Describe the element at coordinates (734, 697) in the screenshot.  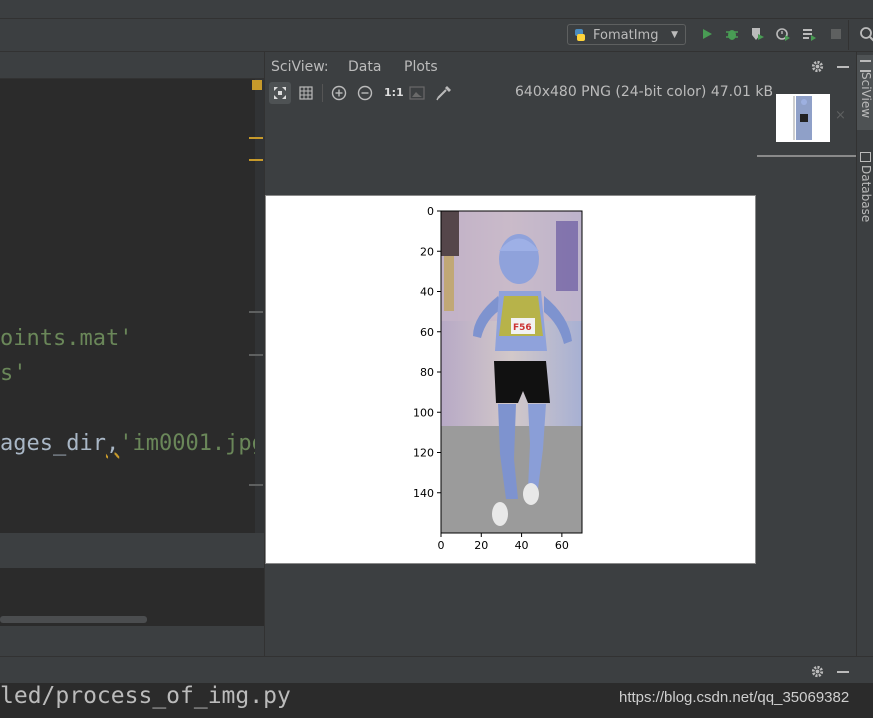
I see `watermark: https://blog.csdn.net/qq_35069382` at that location.